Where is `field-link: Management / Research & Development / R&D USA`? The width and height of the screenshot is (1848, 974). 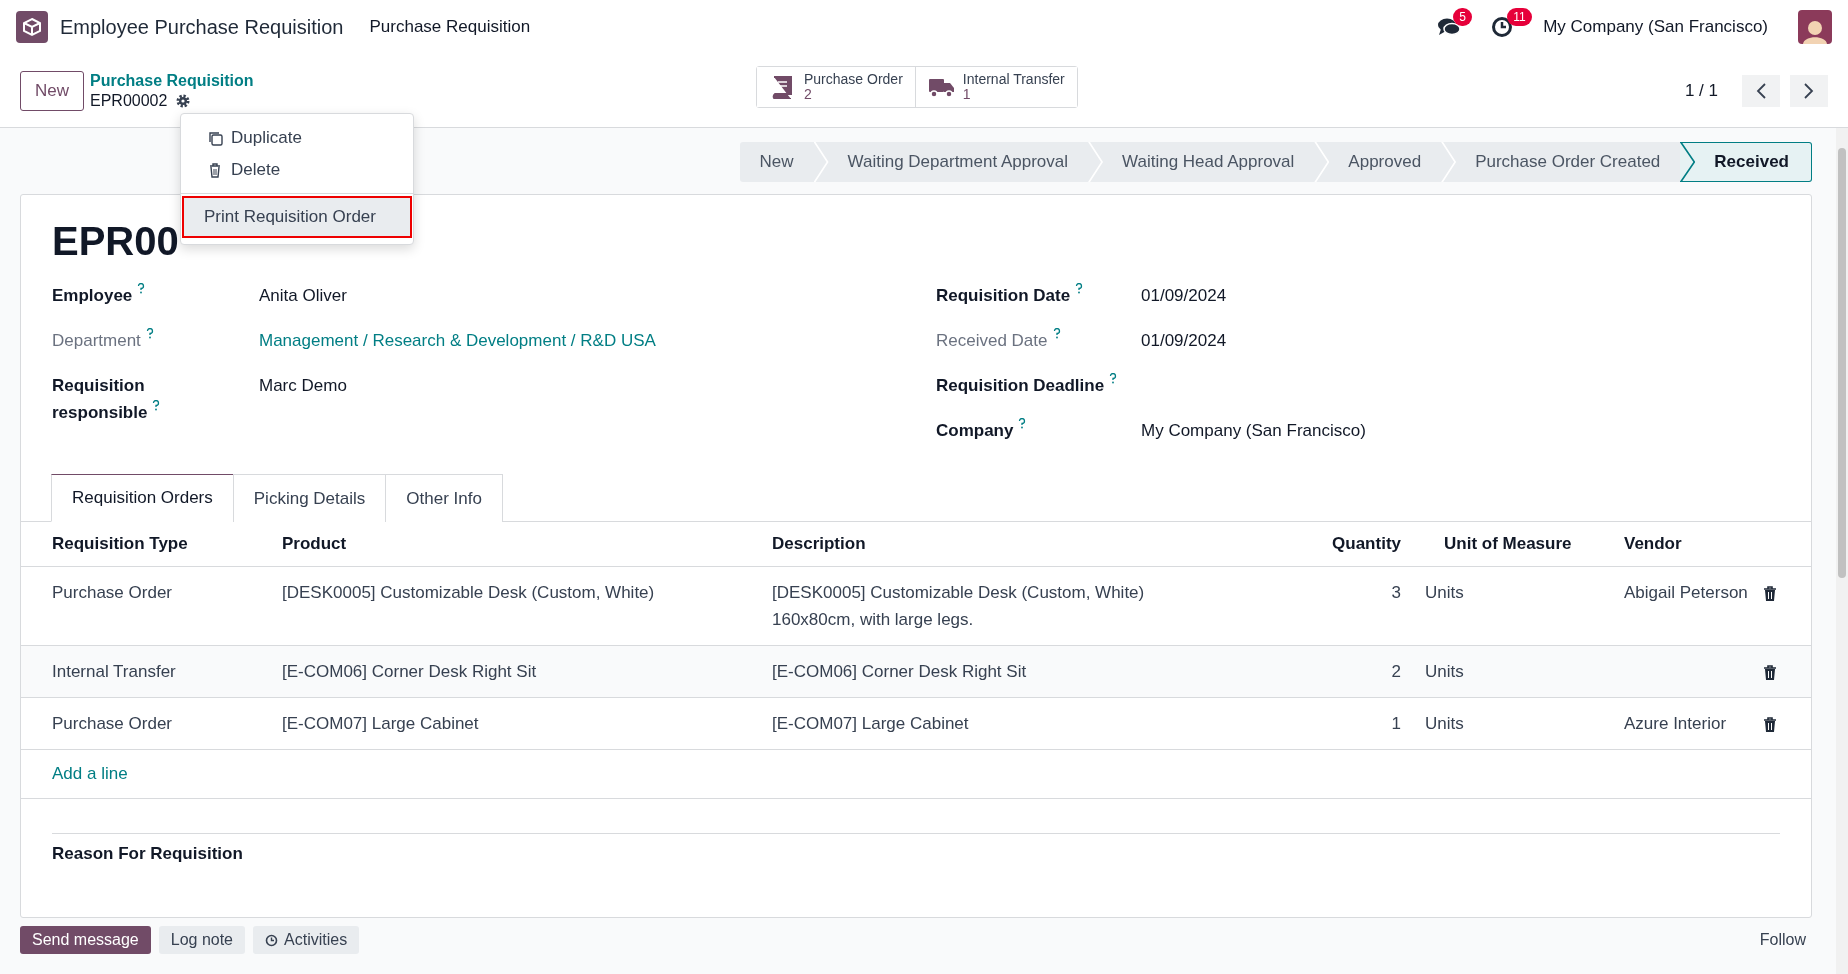 field-link: Management / Research & Development / R&D USA is located at coordinates (577, 340).